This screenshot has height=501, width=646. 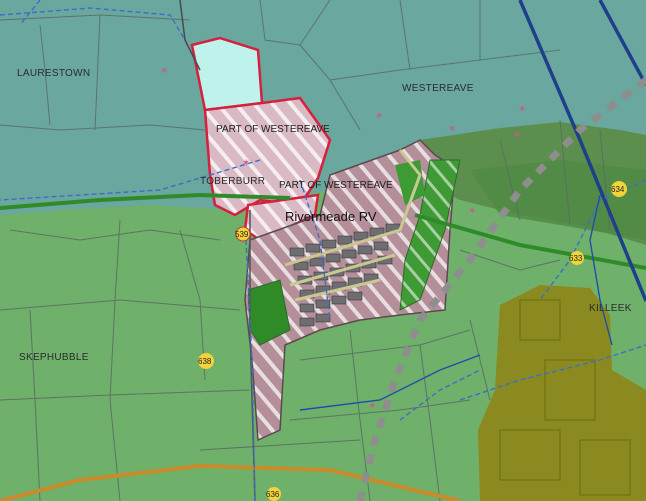 I want to click on road-marker-634: 634, so click(x=619, y=189).